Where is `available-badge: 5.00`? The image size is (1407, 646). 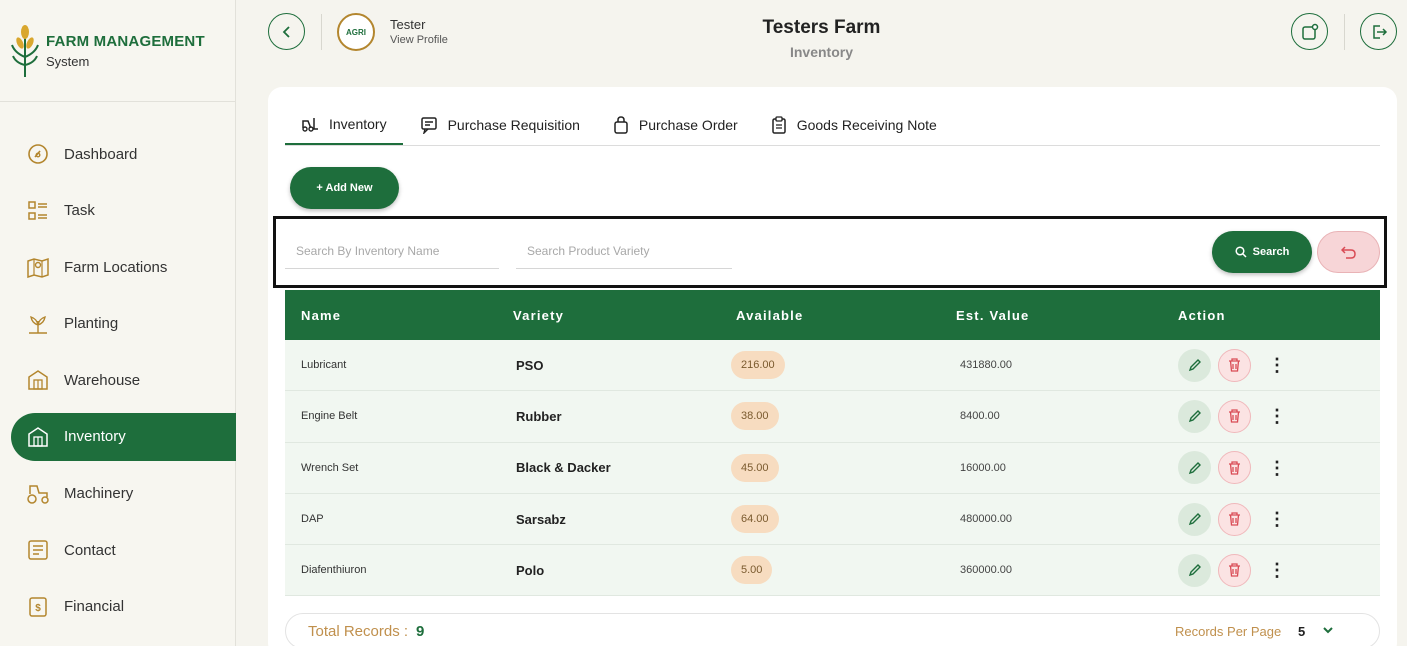 available-badge: 5.00 is located at coordinates (752, 570).